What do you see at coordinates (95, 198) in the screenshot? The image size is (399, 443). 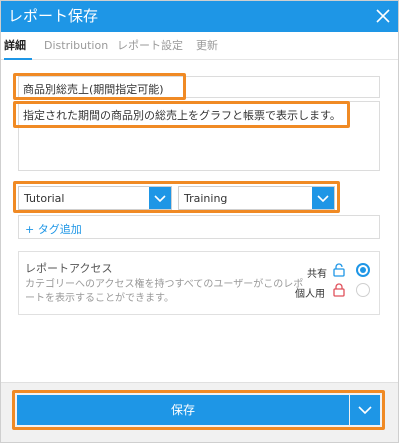 I see `folder-select: Tutorial` at bounding box center [95, 198].